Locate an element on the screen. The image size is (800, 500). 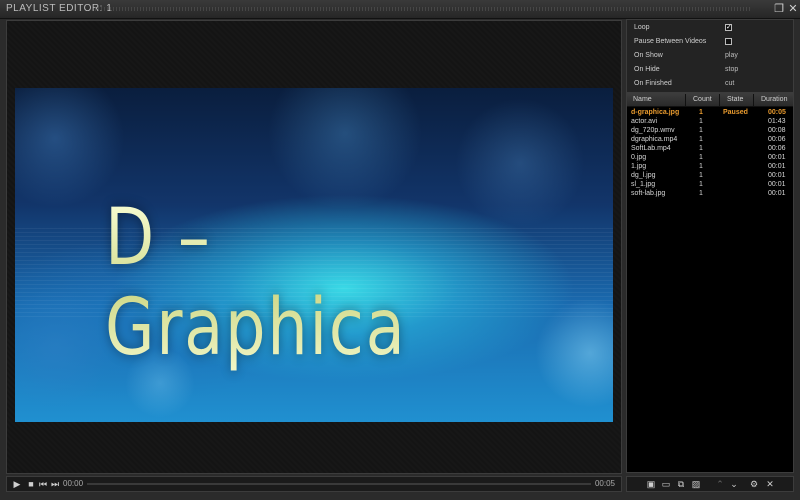
playlist-cell-name: dgraphica.mp4 is located at coordinates (654, 139).